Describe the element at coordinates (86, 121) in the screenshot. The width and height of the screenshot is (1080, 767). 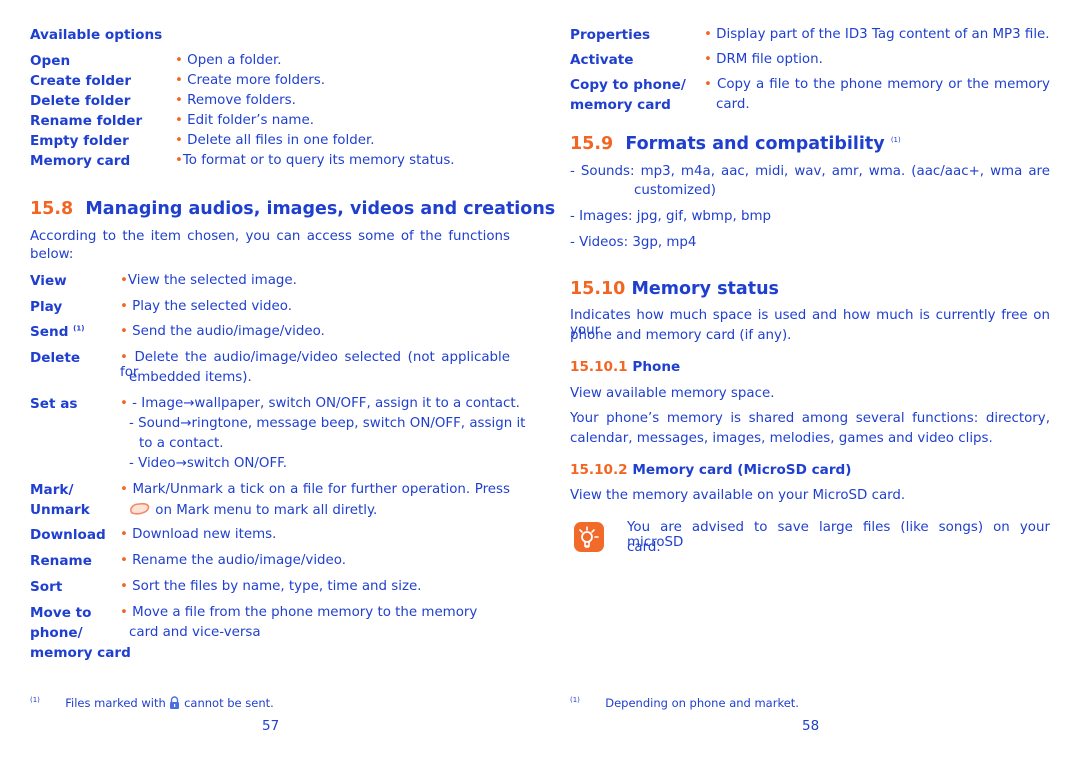
I see `option-term: Rename folder` at that location.